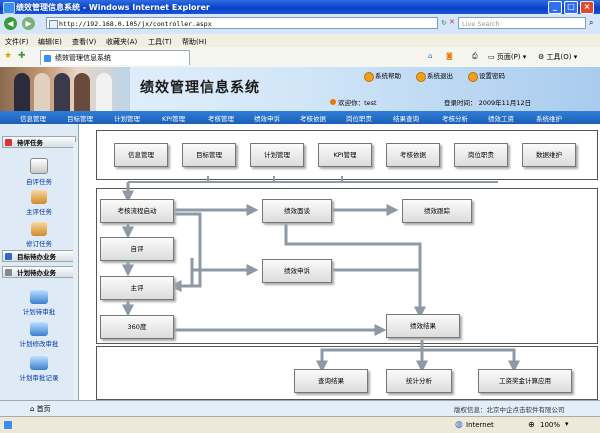  I want to click on maximize-button: □, so click(571, 7).